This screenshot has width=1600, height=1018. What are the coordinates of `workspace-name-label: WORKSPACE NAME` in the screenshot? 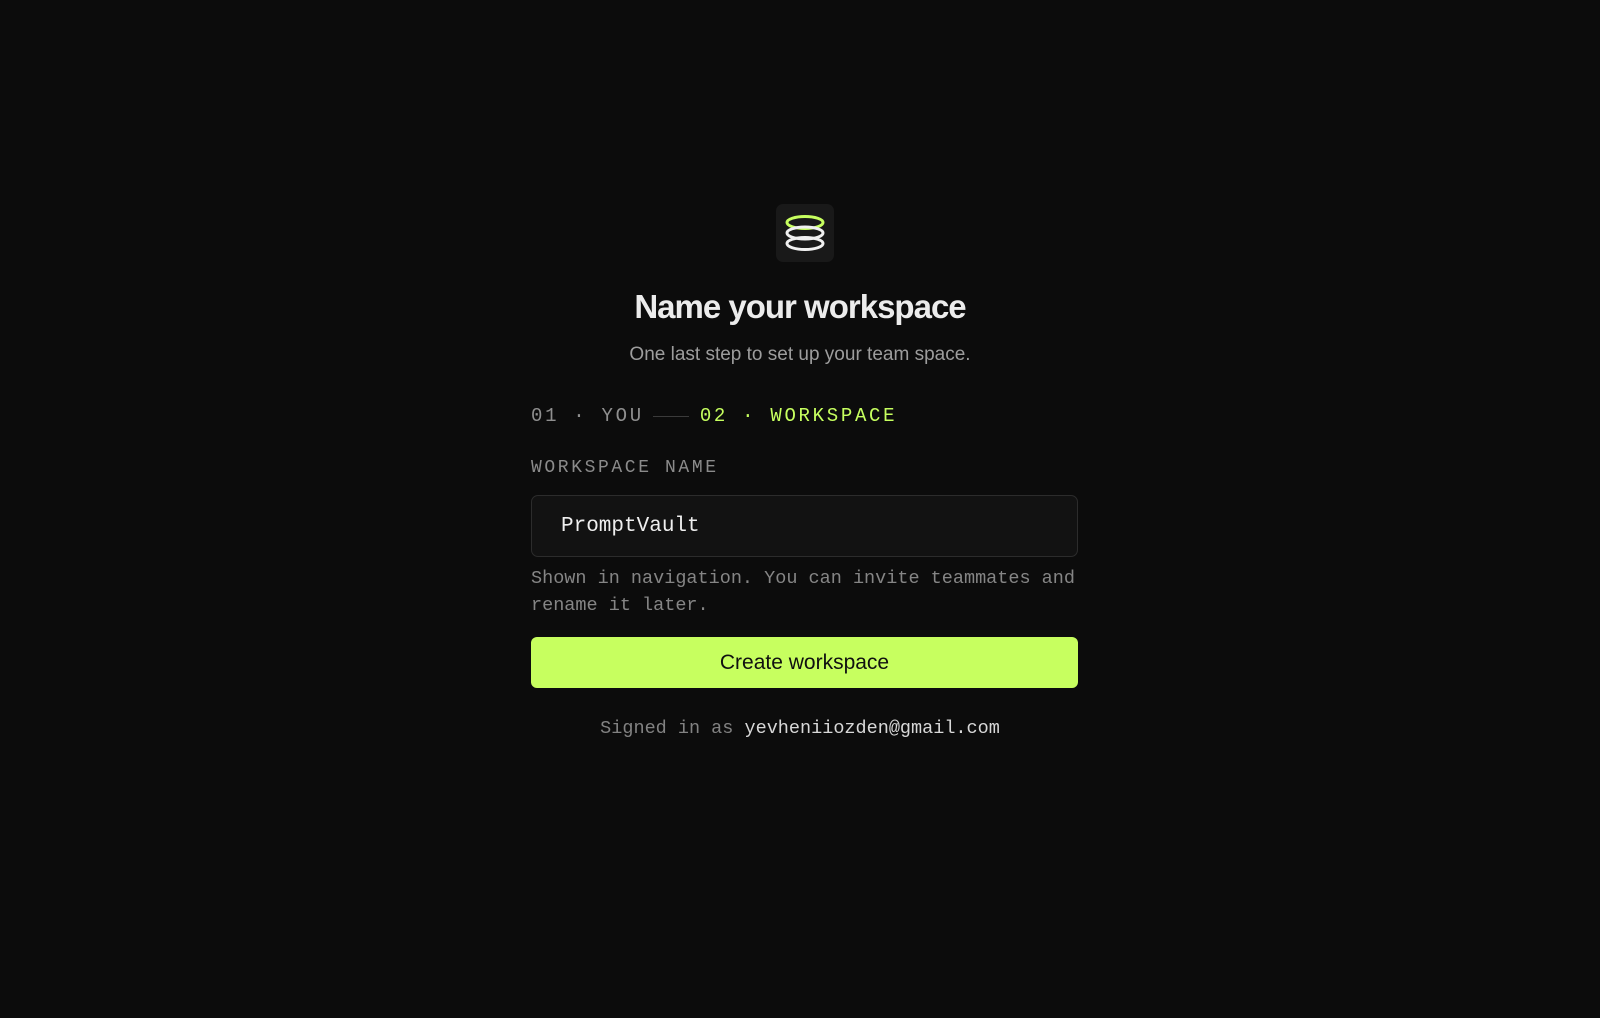 It's located at (625, 468).